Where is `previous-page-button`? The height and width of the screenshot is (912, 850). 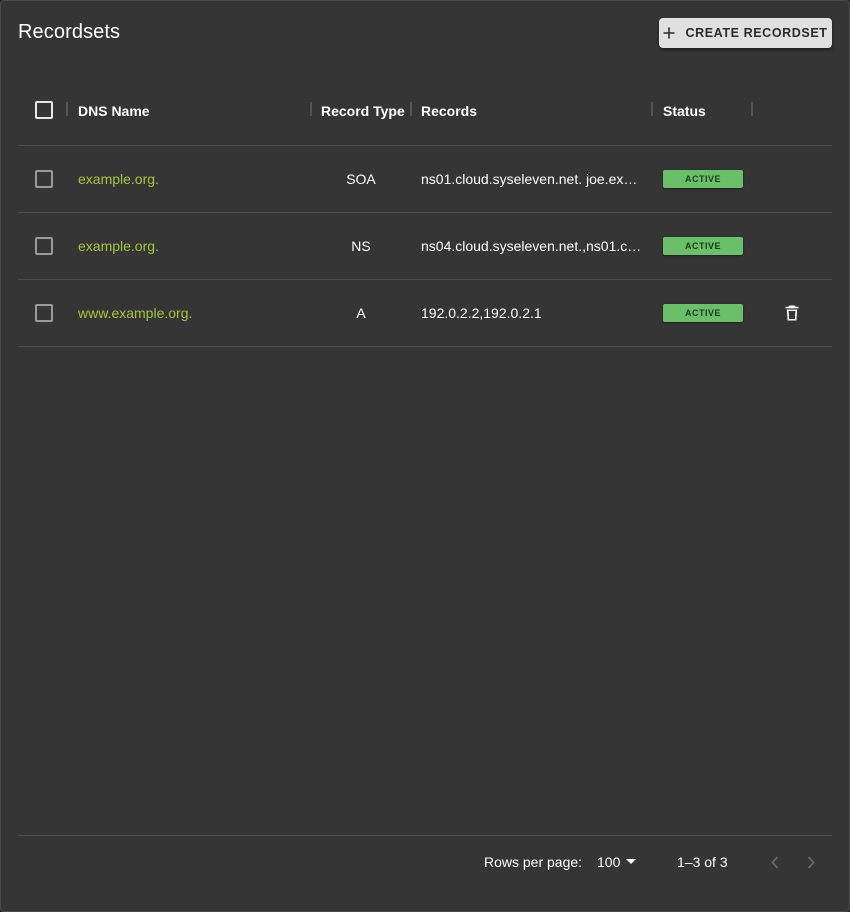
previous-page-button is located at coordinates (775, 862).